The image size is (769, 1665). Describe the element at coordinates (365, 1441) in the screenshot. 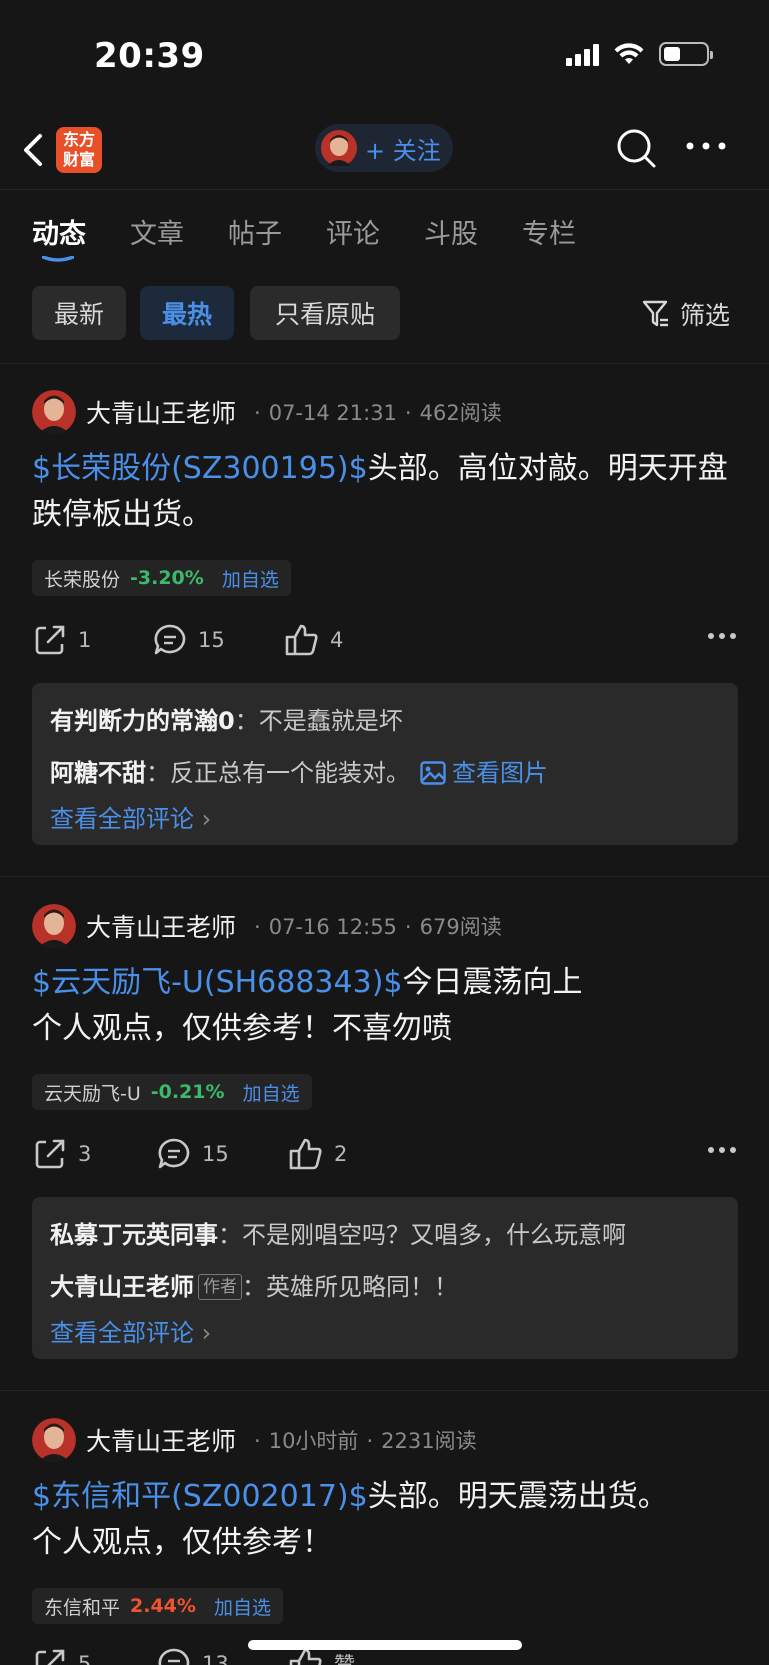

I see `post-meta: · 10小时前 · 2231阅读` at that location.